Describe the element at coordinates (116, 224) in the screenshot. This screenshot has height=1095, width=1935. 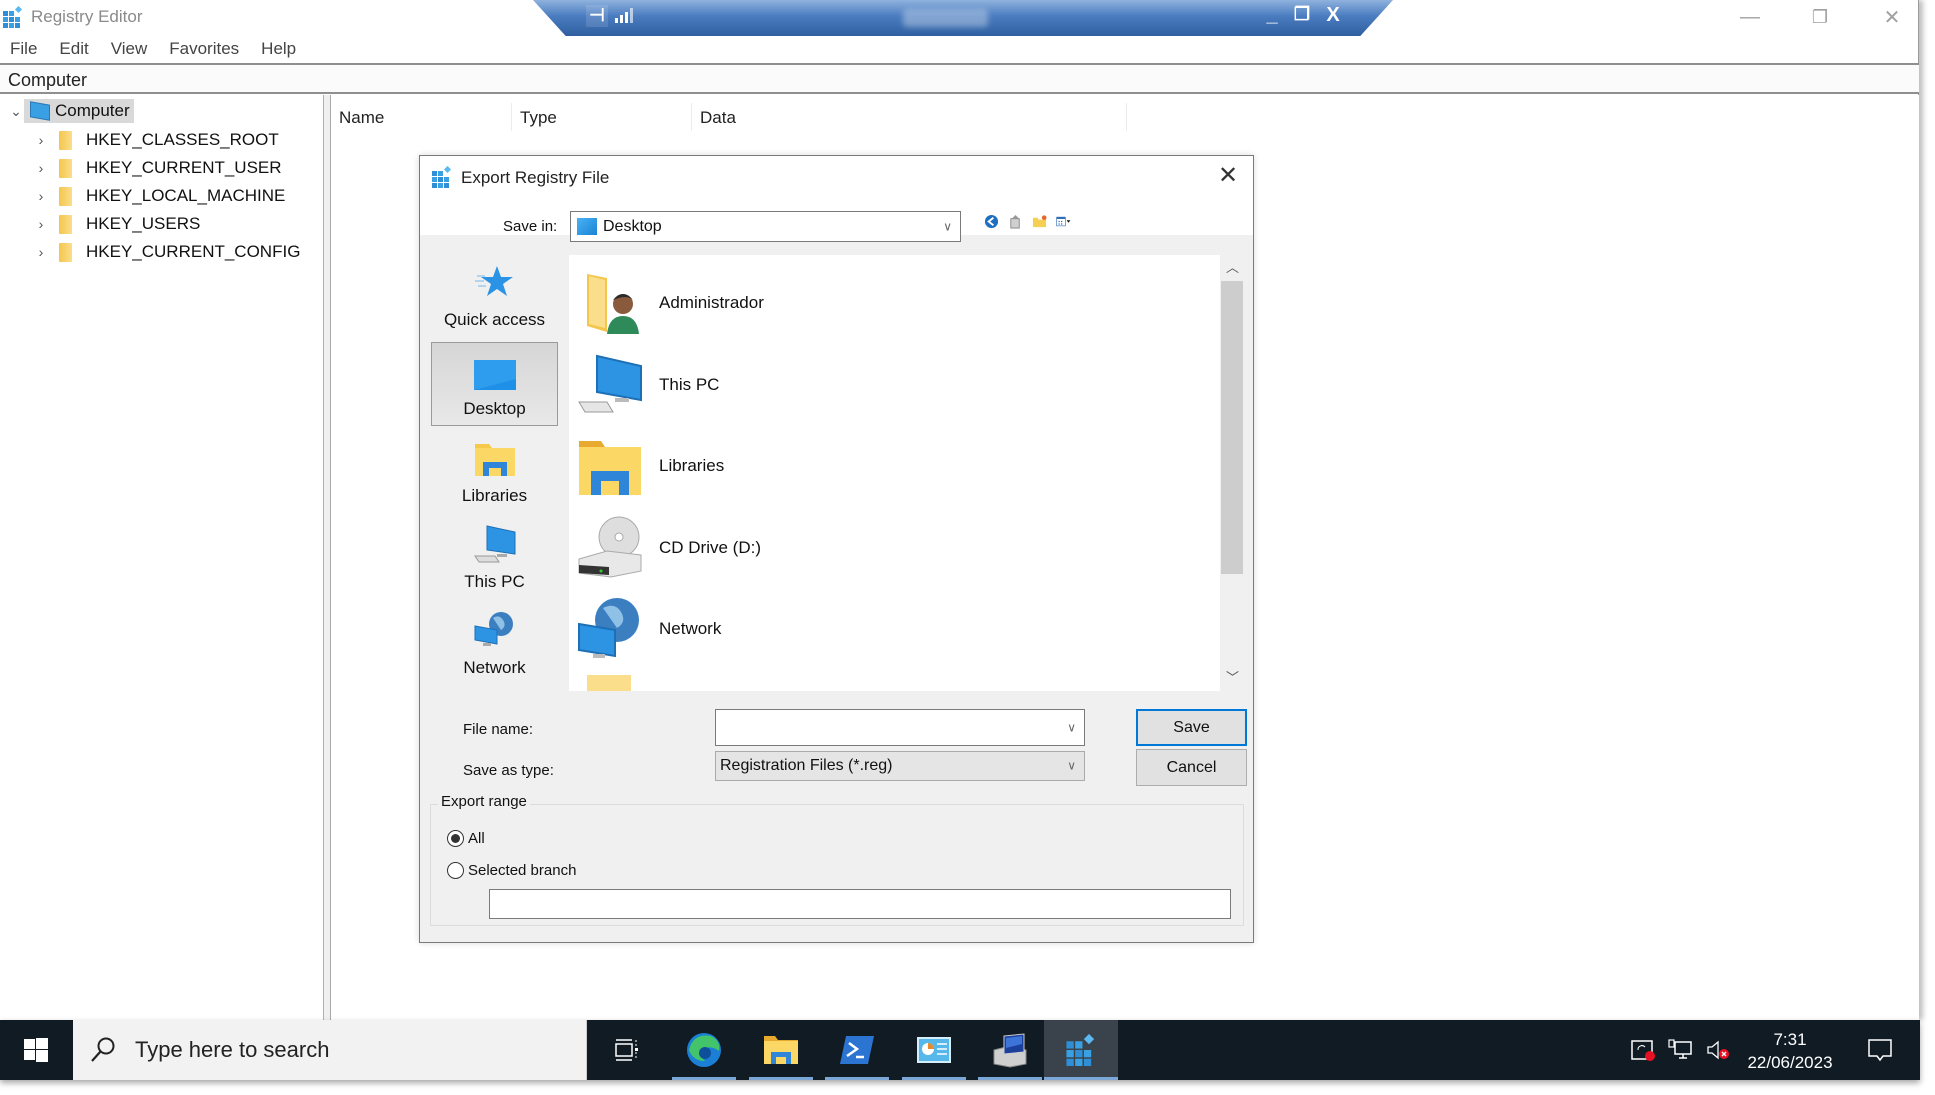
I see `tree-item-hku: › HKEY_USERS` at that location.